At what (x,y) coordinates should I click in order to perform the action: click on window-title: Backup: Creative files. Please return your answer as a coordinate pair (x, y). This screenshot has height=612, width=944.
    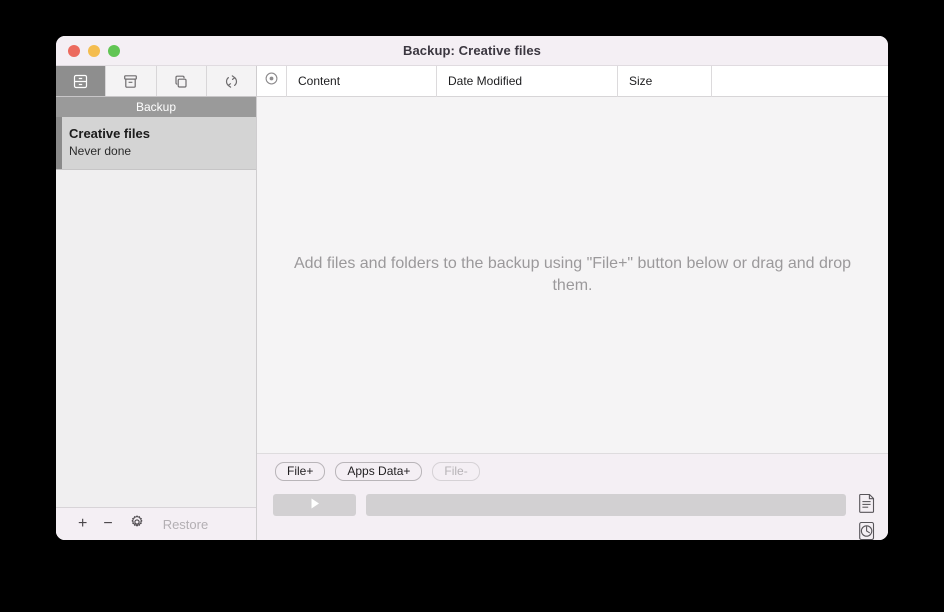
    Looking at the image, I should click on (472, 50).